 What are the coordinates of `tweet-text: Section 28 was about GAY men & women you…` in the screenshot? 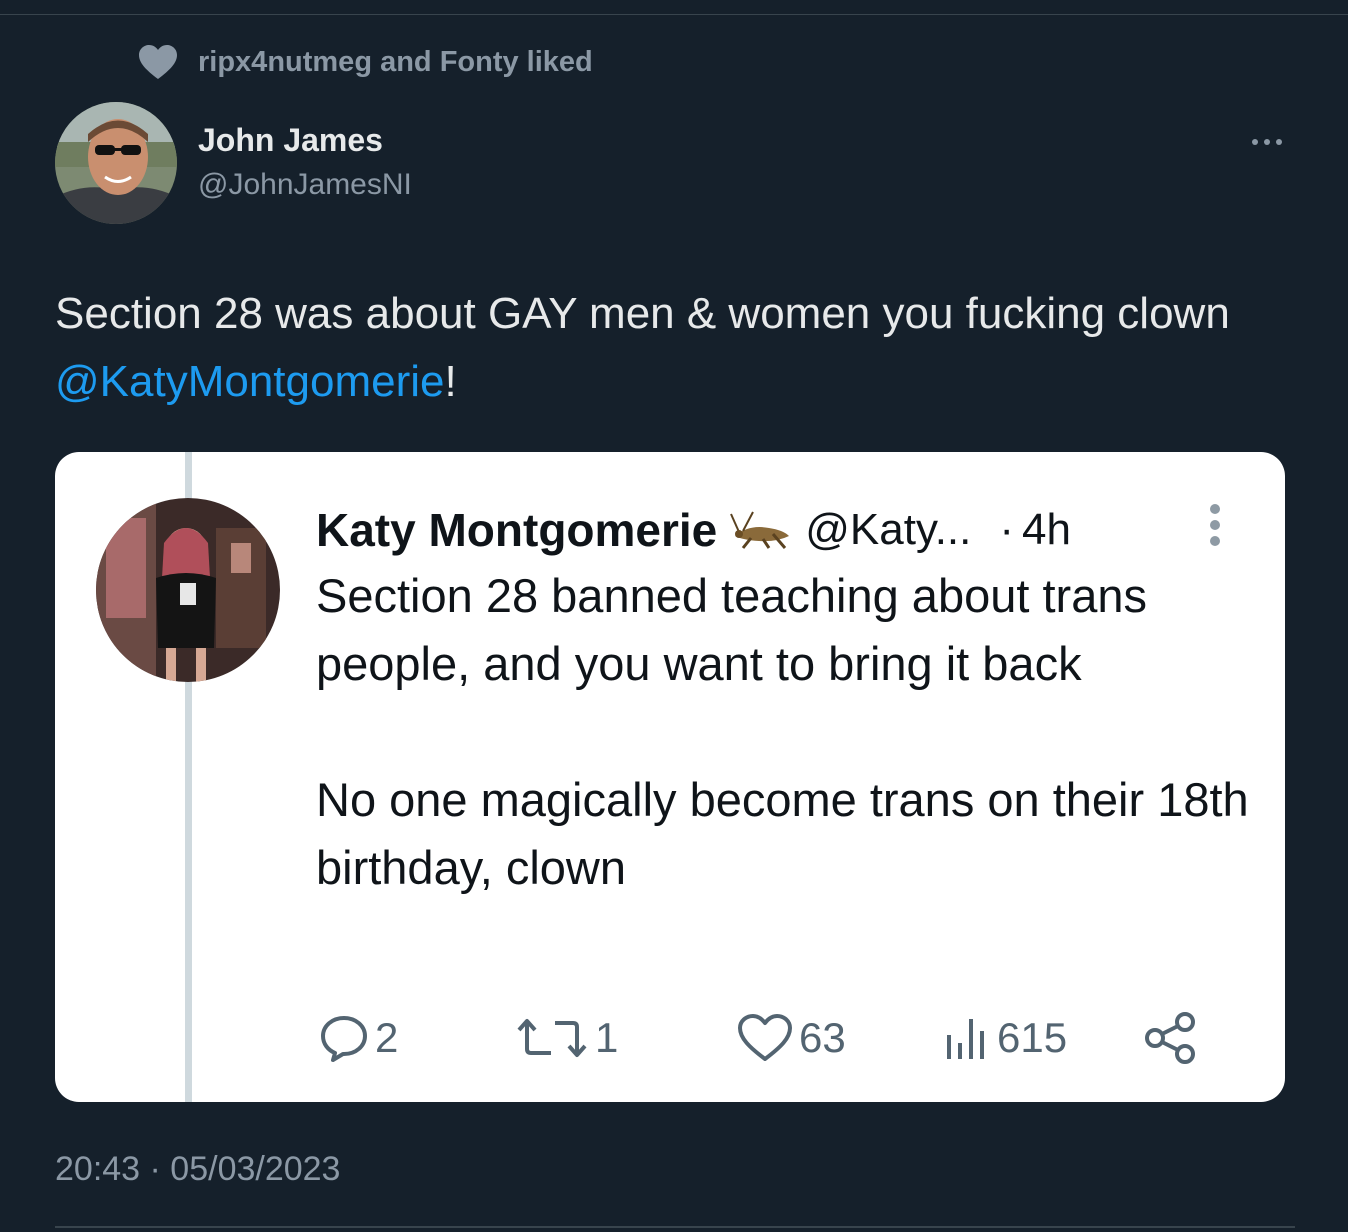 It's located at (680, 348).